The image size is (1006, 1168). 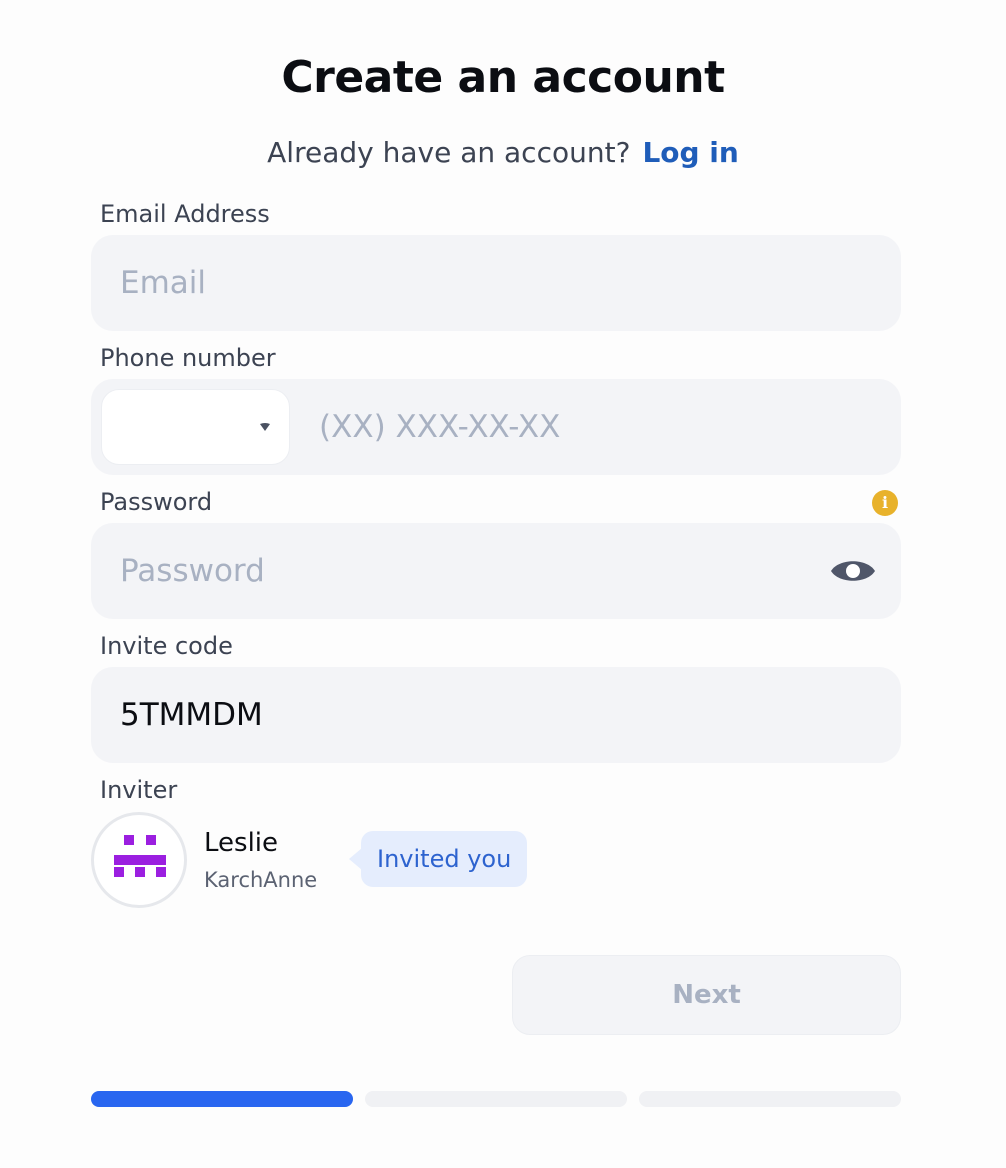 I want to click on email-label: Email Address, so click(x=185, y=214).